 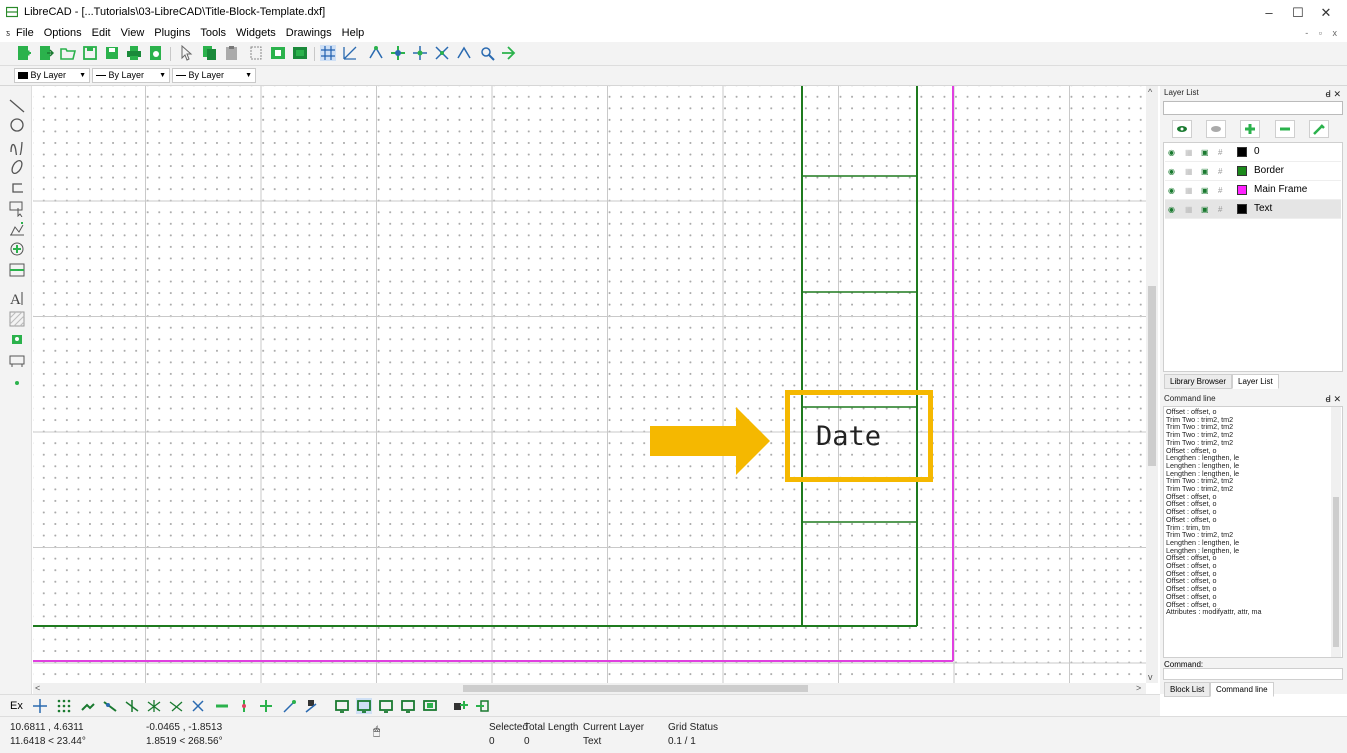 I want to click on close-button: ✕, so click(x=1326, y=13).